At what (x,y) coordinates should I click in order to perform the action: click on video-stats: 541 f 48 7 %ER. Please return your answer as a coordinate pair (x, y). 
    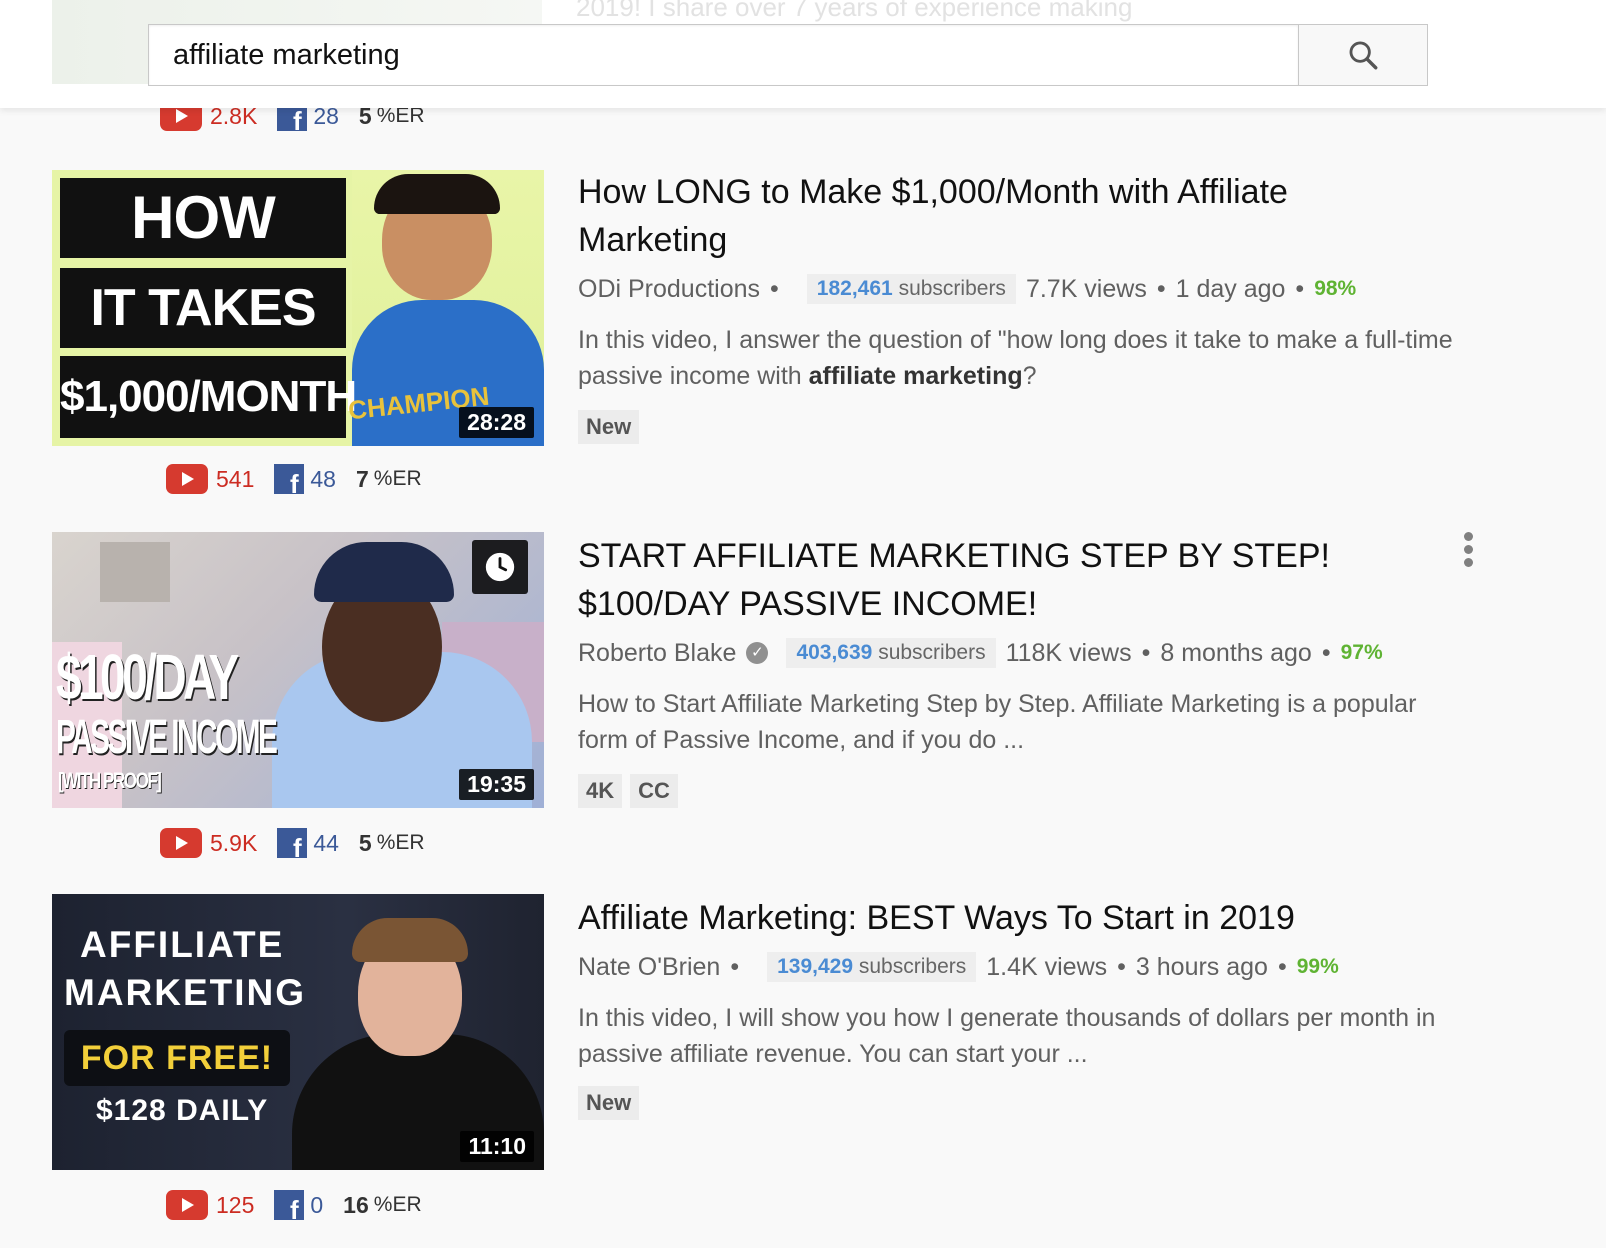
    Looking at the image, I should click on (294, 479).